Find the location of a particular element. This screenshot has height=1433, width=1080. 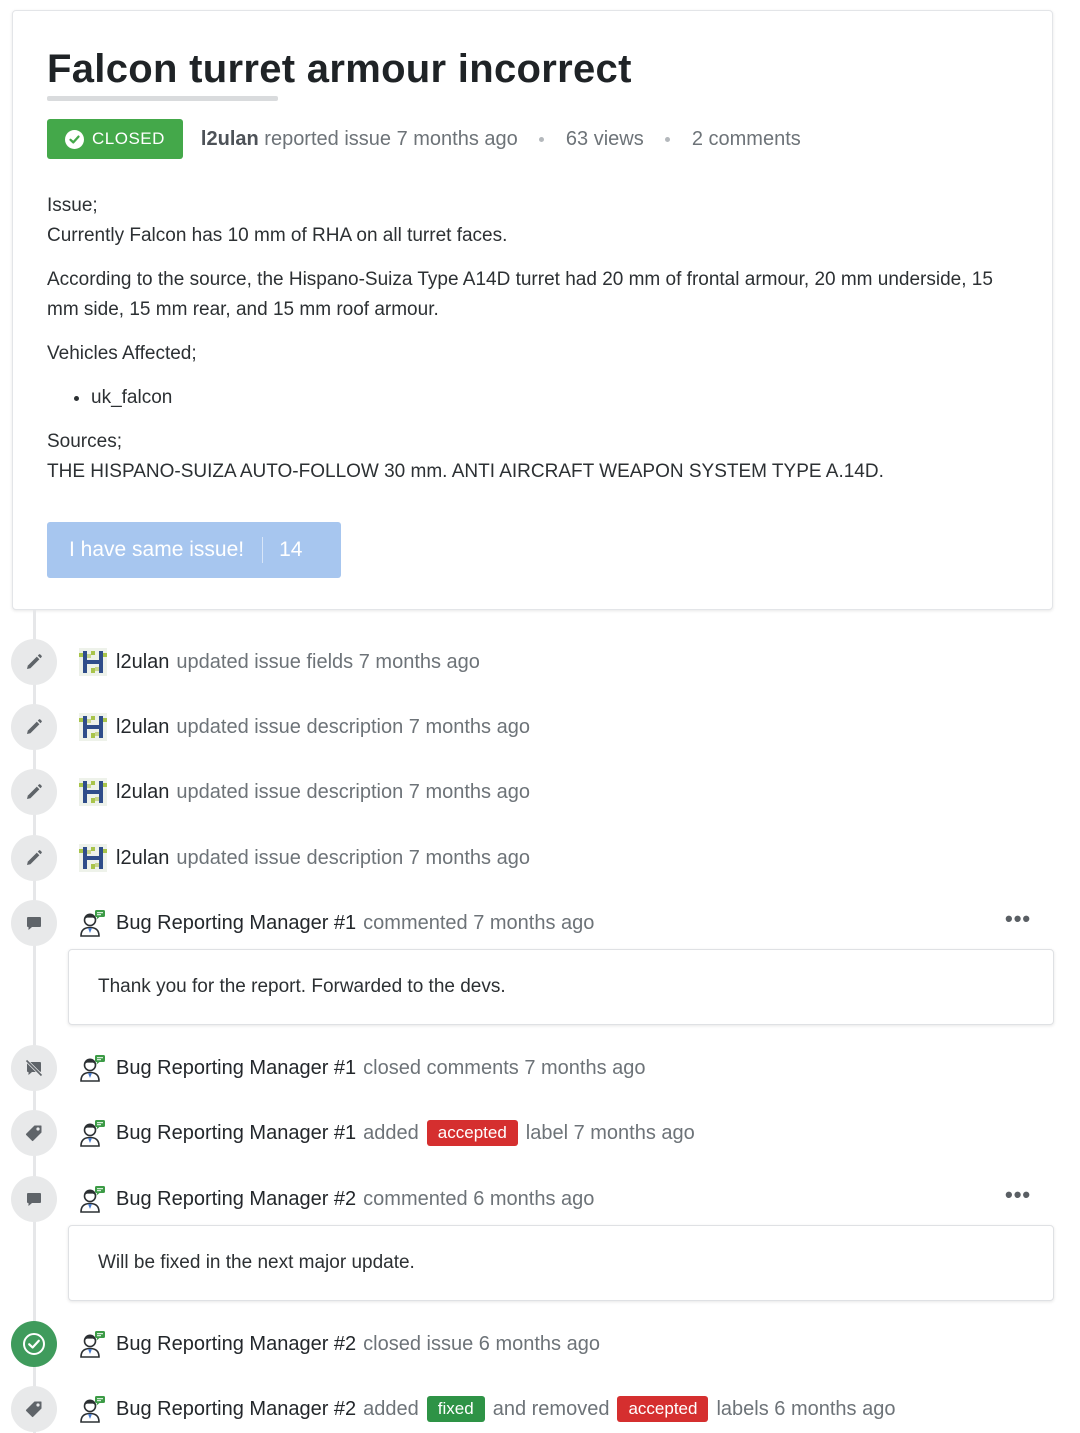

comment-body: Will be fixed in the next major update. is located at coordinates (561, 1263).